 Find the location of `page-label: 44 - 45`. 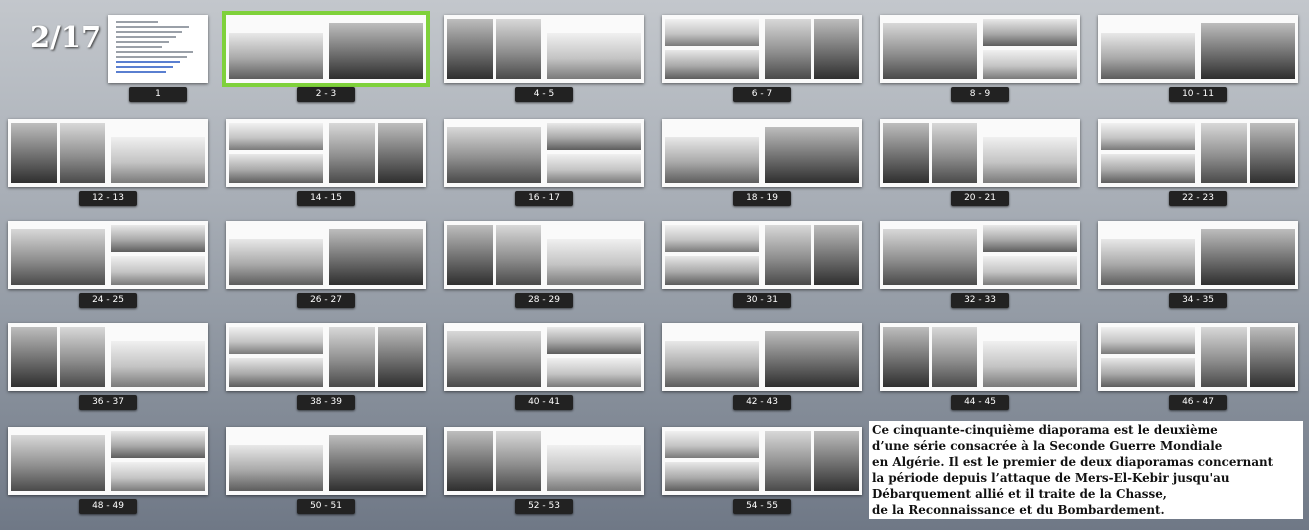

page-label: 44 - 45 is located at coordinates (980, 402).